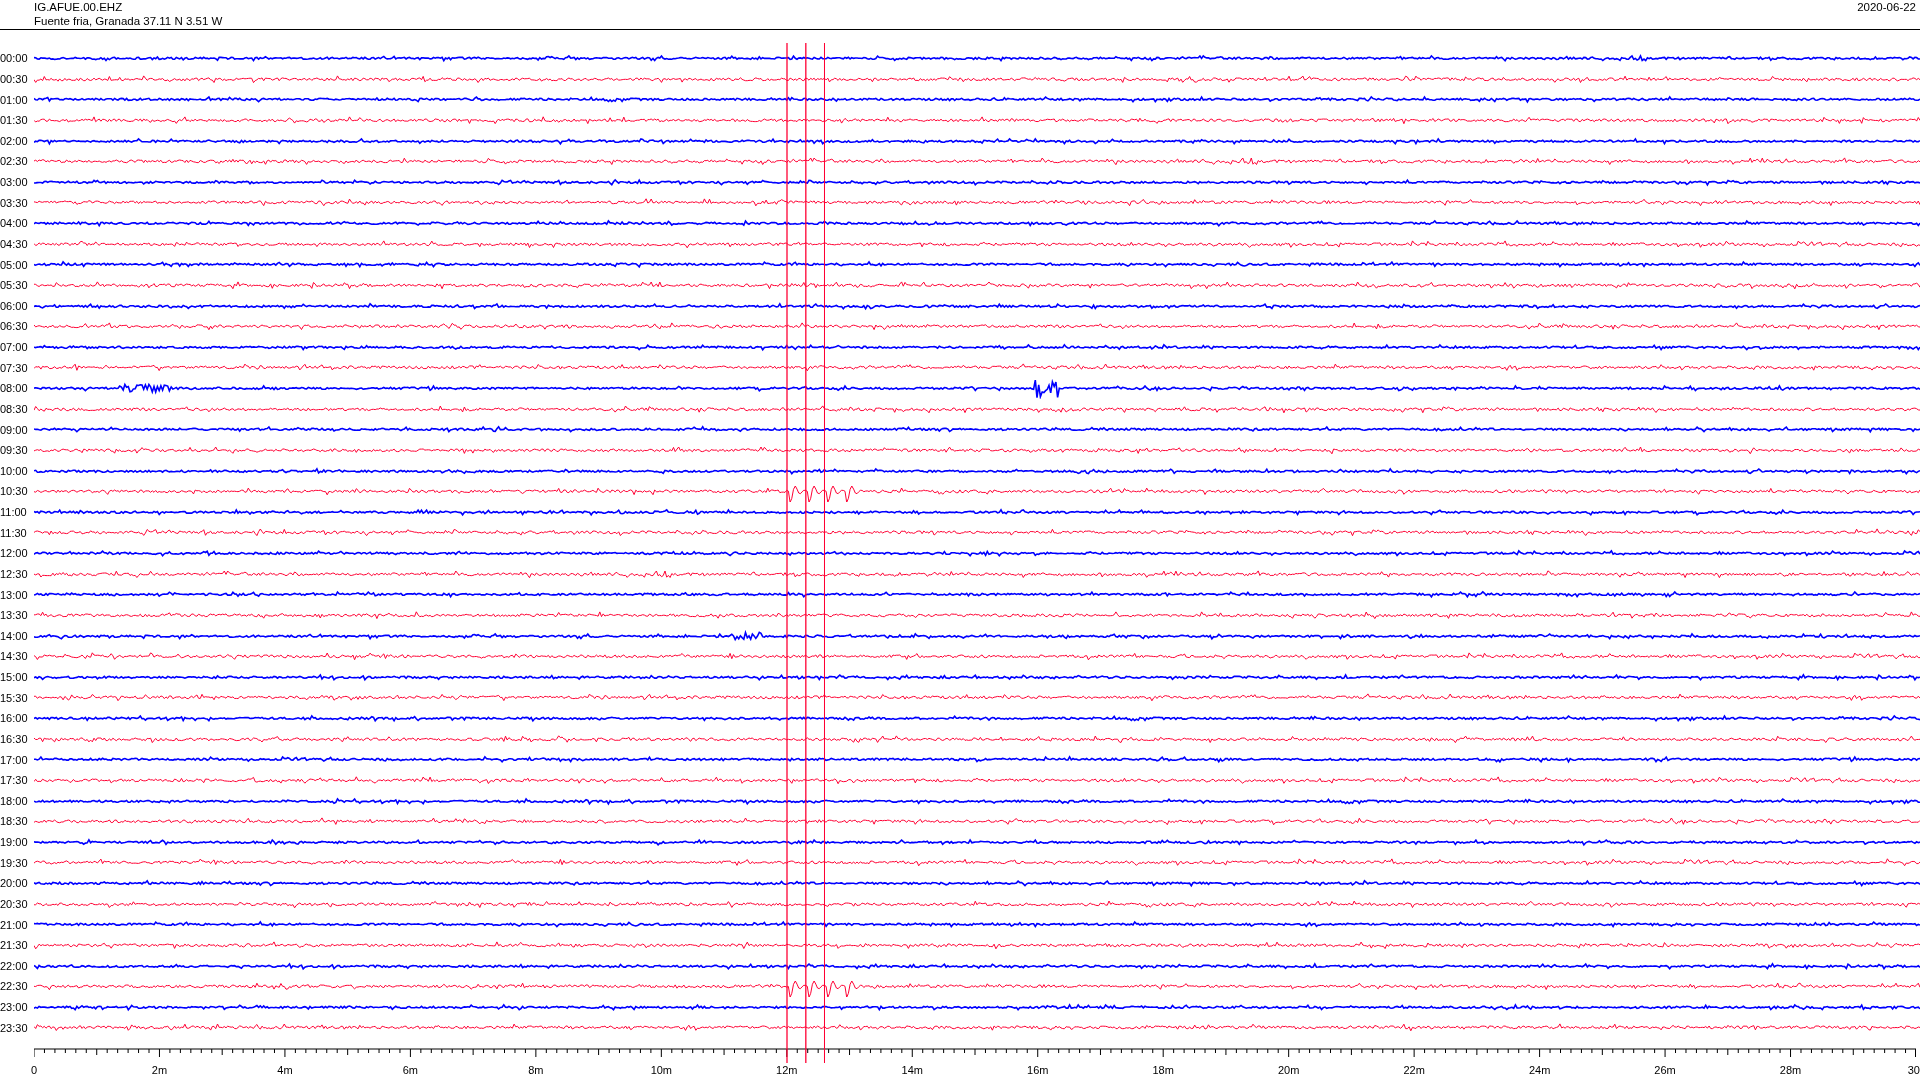 The height and width of the screenshot is (1080, 1920). I want to click on axis-tick-label: 10m, so click(661, 1070).